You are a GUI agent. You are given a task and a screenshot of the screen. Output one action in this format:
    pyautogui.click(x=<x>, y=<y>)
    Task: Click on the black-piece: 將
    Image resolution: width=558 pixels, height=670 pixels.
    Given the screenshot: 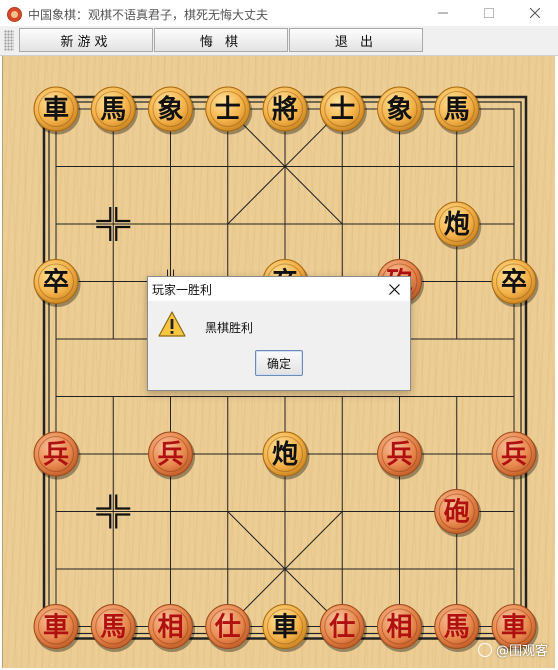 What is the action you would take?
    pyautogui.click(x=286, y=110)
    